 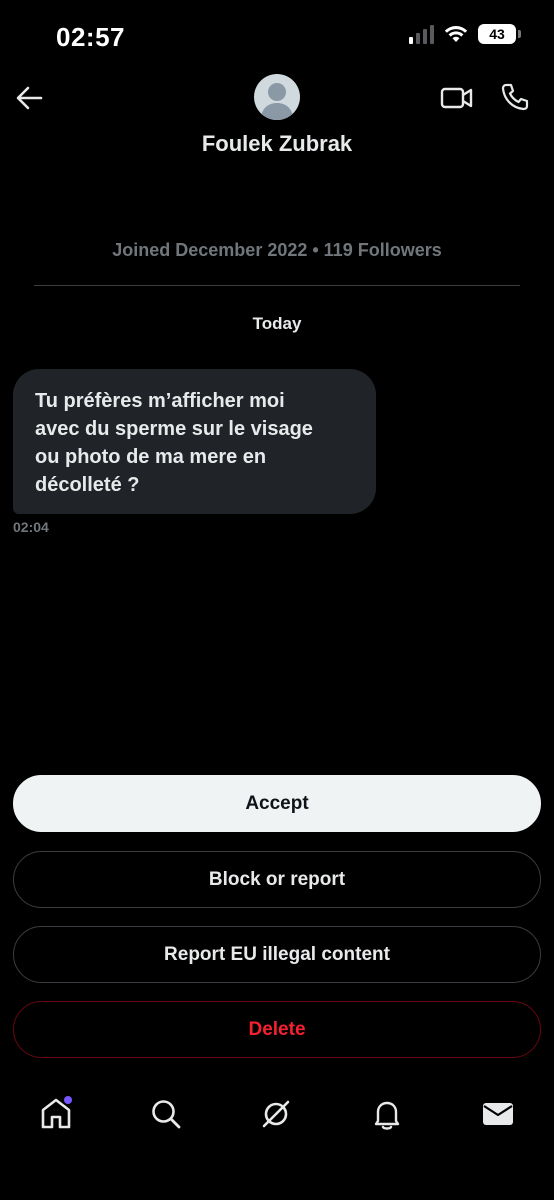 I want to click on day-separator: Today, so click(x=277, y=323).